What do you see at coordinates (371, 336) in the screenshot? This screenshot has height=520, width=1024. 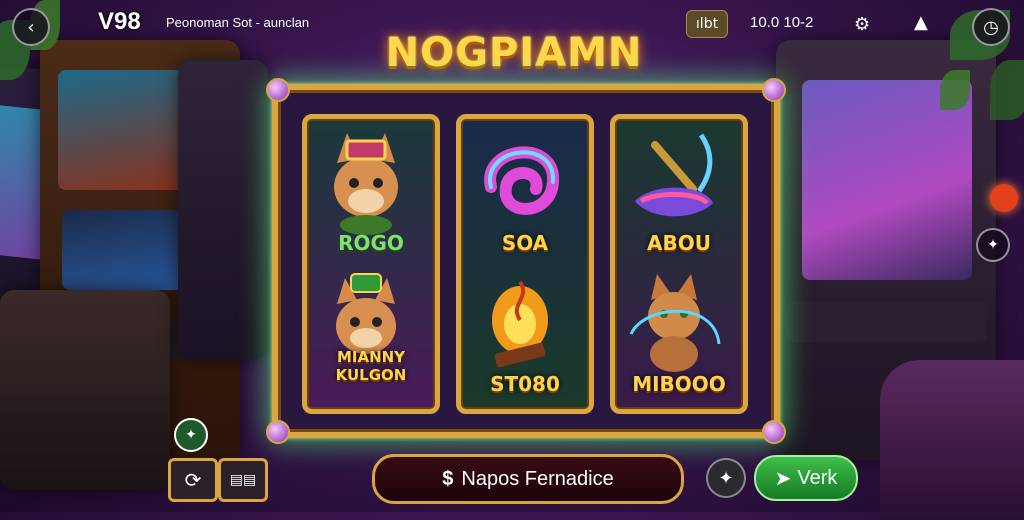 I see `reel-1-bottom-symbol: MIANNY KULGON` at bounding box center [371, 336].